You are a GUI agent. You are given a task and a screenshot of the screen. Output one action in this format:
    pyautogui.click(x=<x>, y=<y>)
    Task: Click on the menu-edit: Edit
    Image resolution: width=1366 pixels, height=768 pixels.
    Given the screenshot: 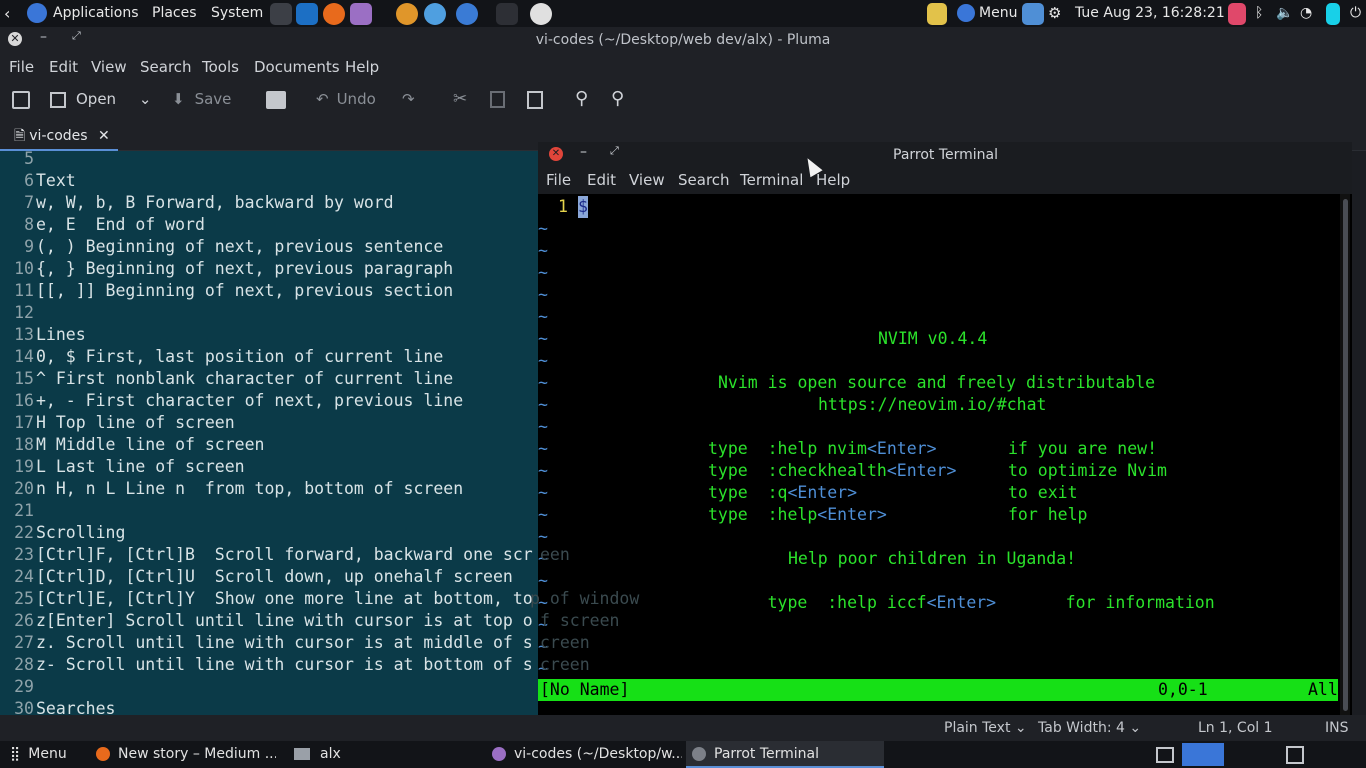 What is the action you would take?
    pyautogui.click(x=63, y=67)
    